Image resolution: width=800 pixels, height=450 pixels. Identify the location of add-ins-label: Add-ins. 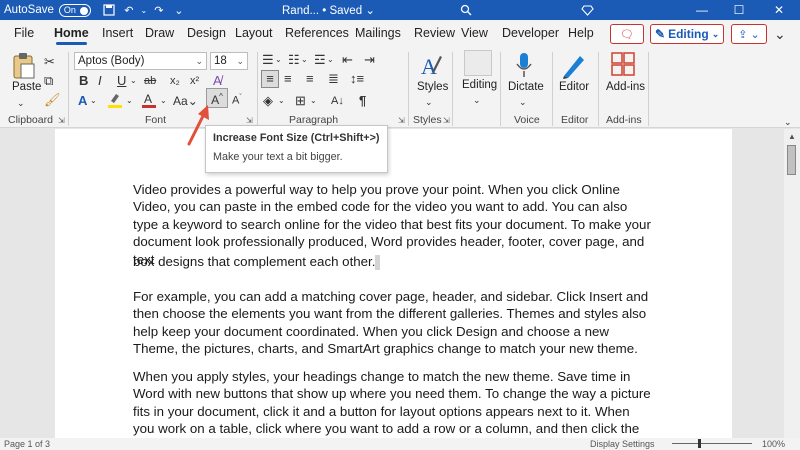
(625, 87).